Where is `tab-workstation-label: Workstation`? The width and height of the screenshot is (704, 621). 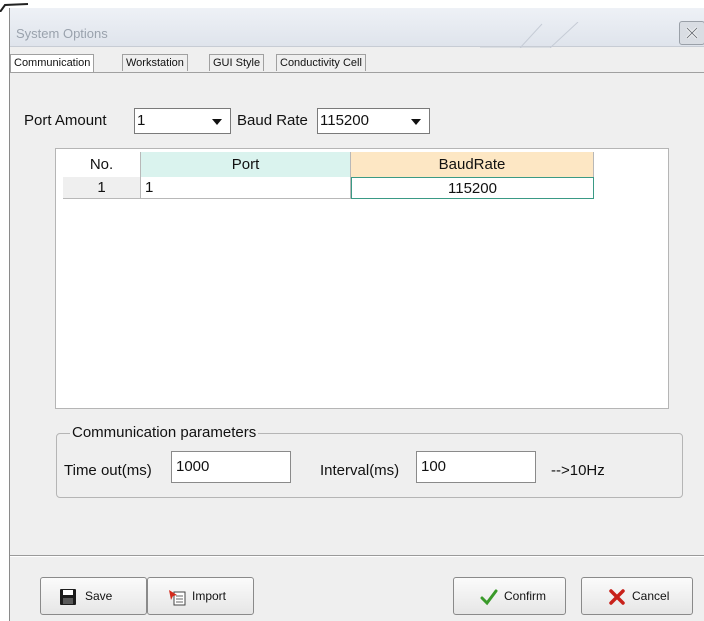 tab-workstation-label: Workstation is located at coordinates (155, 63).